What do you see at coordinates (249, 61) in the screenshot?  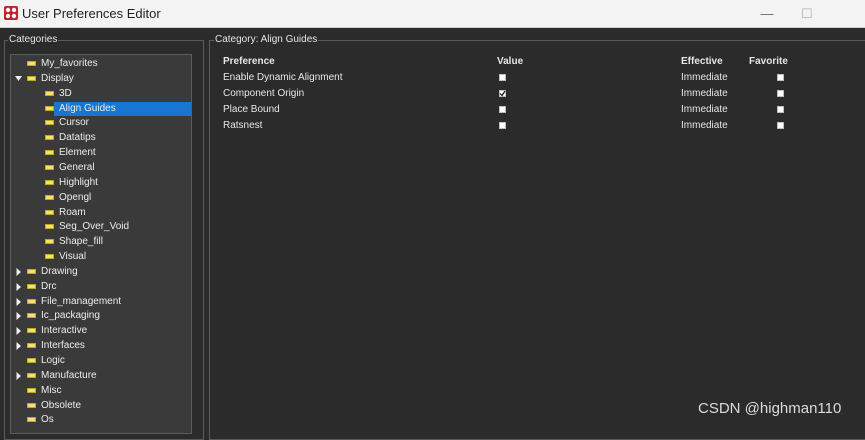 I see `header-preference: Preference` at bounding box center [249, 61].